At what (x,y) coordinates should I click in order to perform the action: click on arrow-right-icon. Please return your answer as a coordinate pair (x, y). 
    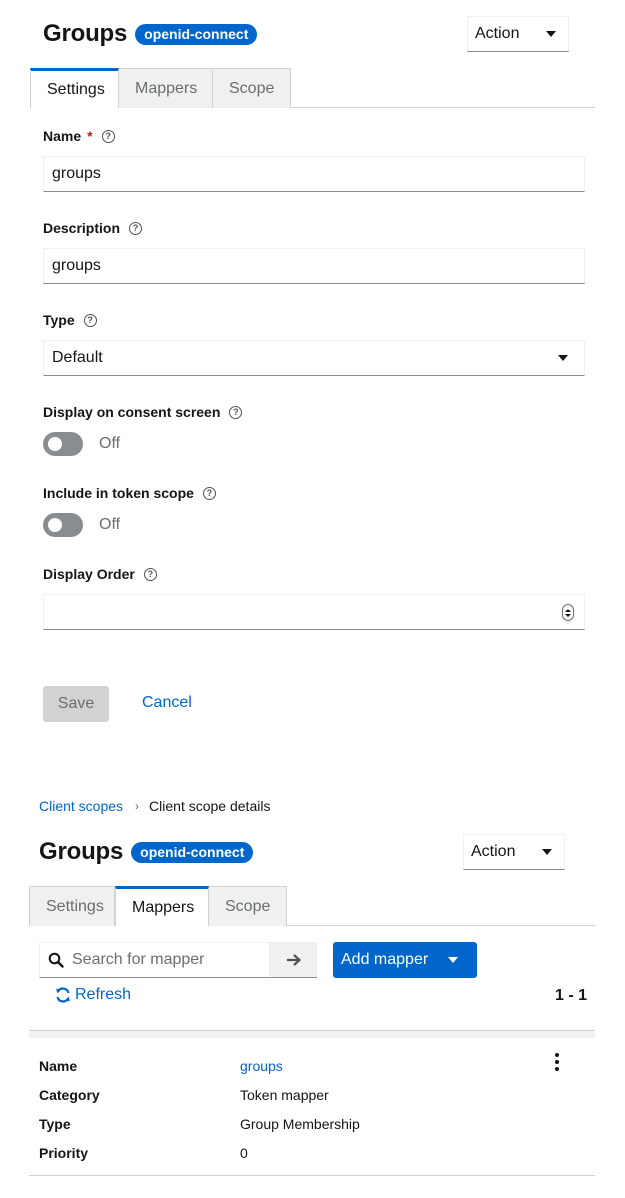
    Looking at the image, I should click on (293, 959).